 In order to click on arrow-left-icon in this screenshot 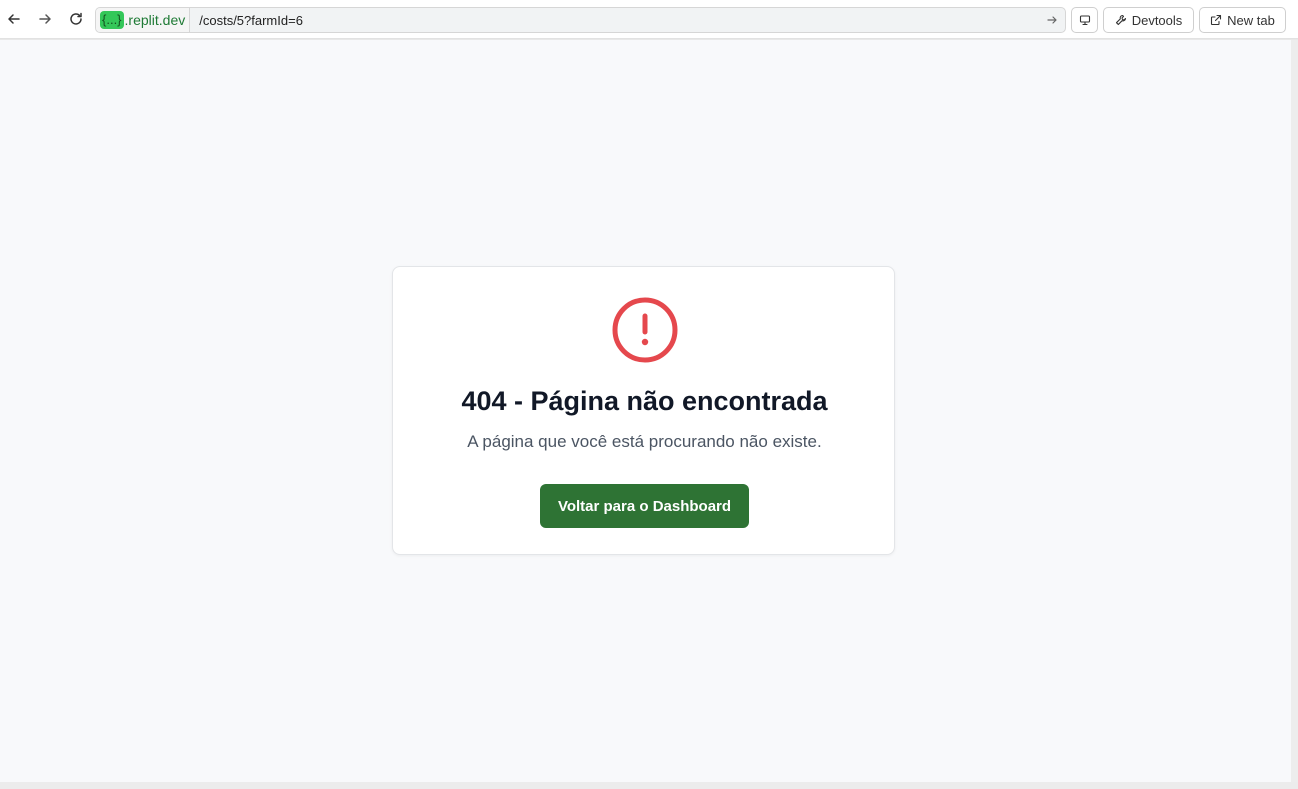, I will do `click(14, 19)`.